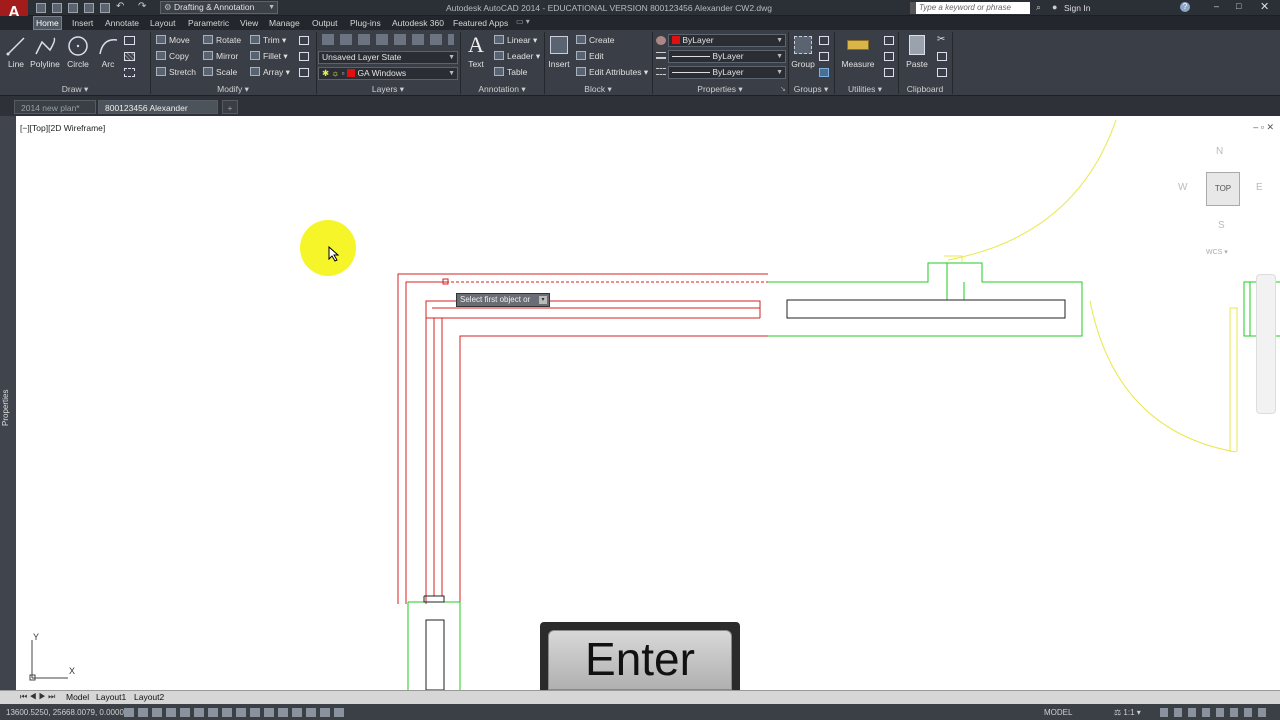  I want to click on save-as-icon, so click(89, 8).